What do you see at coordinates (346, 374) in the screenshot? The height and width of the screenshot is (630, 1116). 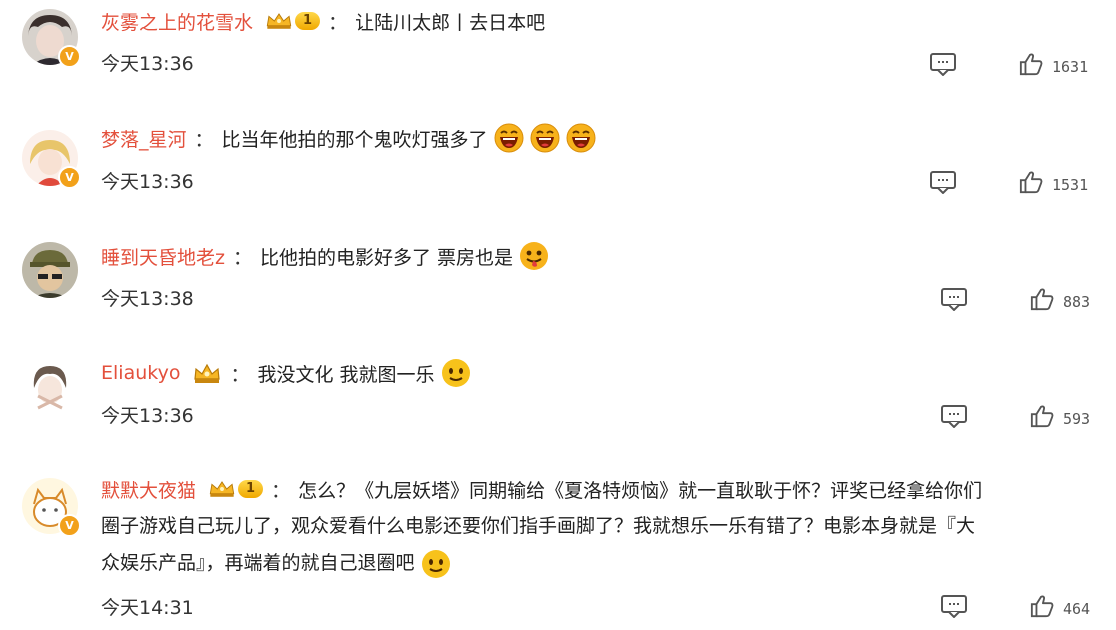 I see `comment-text: 我没文化 我就图一乐` at bounding box center [346, 374].